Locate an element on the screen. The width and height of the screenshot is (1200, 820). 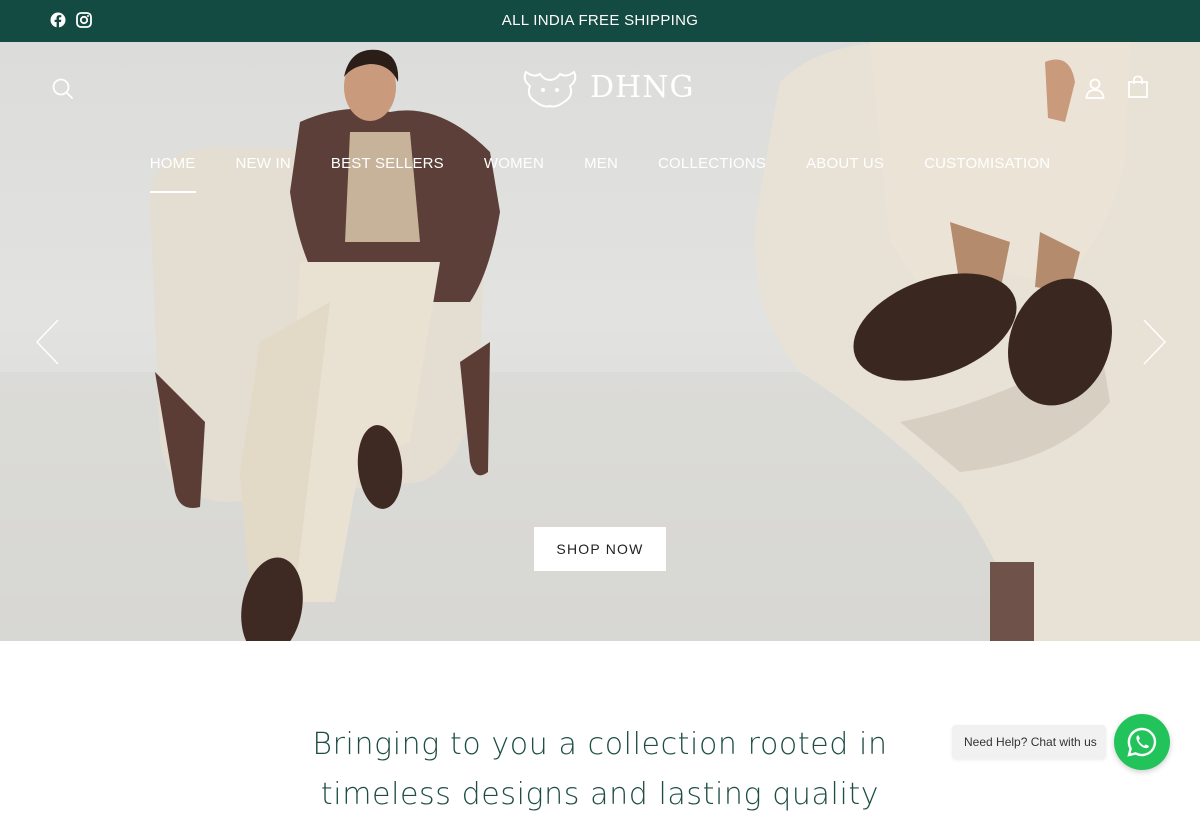
nav-item-women: WOMEN is located at coordinates (514, 173).